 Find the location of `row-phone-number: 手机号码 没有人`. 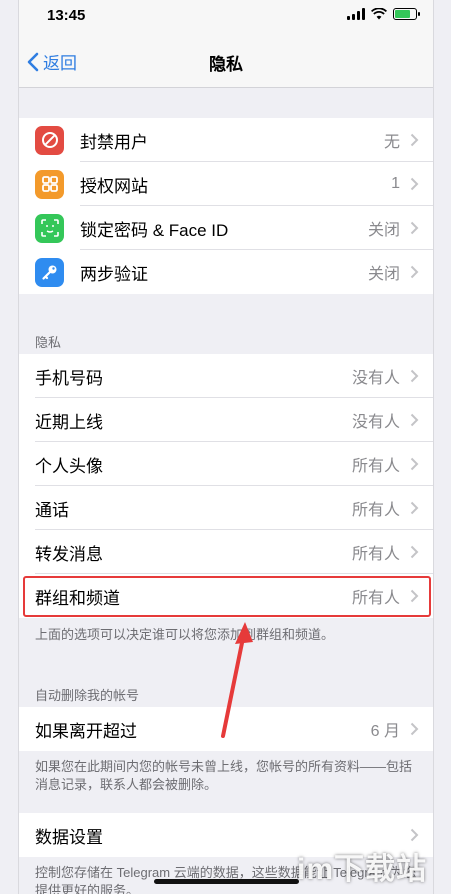

row-phone-number: 手机号码 没有人 is located at coordinates (226, 376).